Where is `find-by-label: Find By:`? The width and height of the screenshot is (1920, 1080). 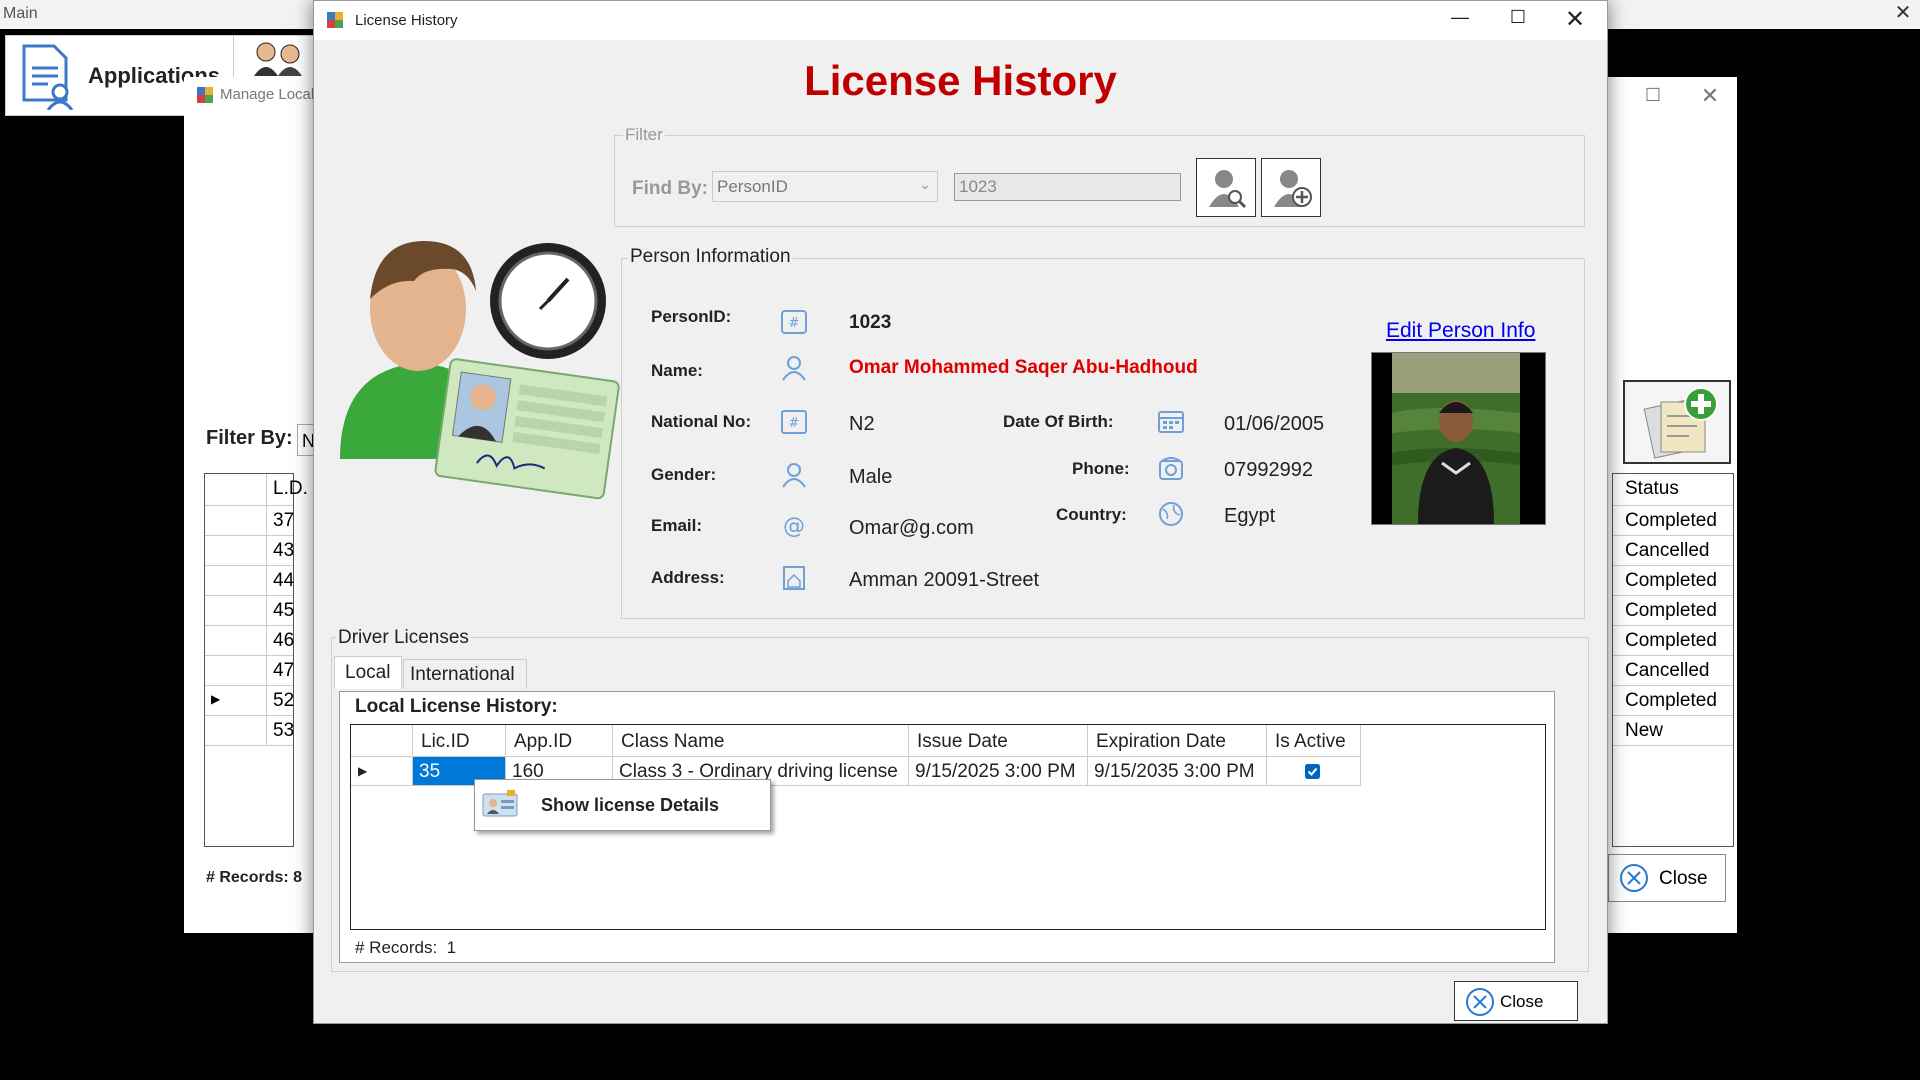
find-by-label: Find By: is located at coordinates (670, 188).